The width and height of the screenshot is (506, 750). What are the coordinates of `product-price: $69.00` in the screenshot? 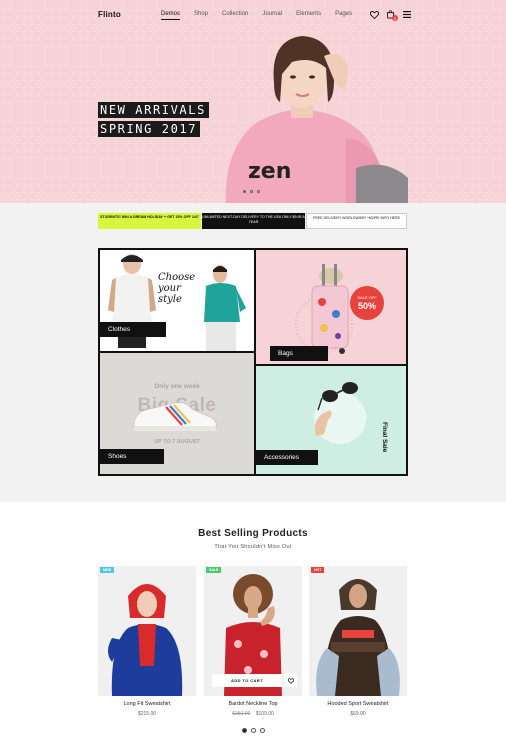 It's located at (358, 714).